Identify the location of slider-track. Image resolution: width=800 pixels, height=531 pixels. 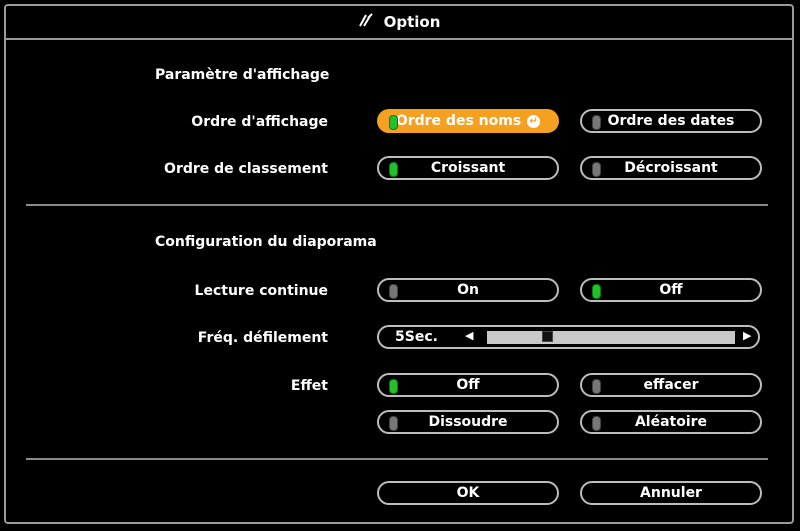
(611, 337).